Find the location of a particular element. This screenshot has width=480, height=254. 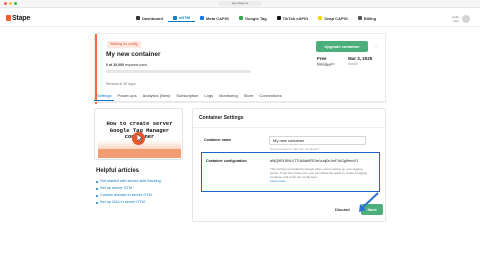

date-label: Sub.till is located at coordinates (353, 64).